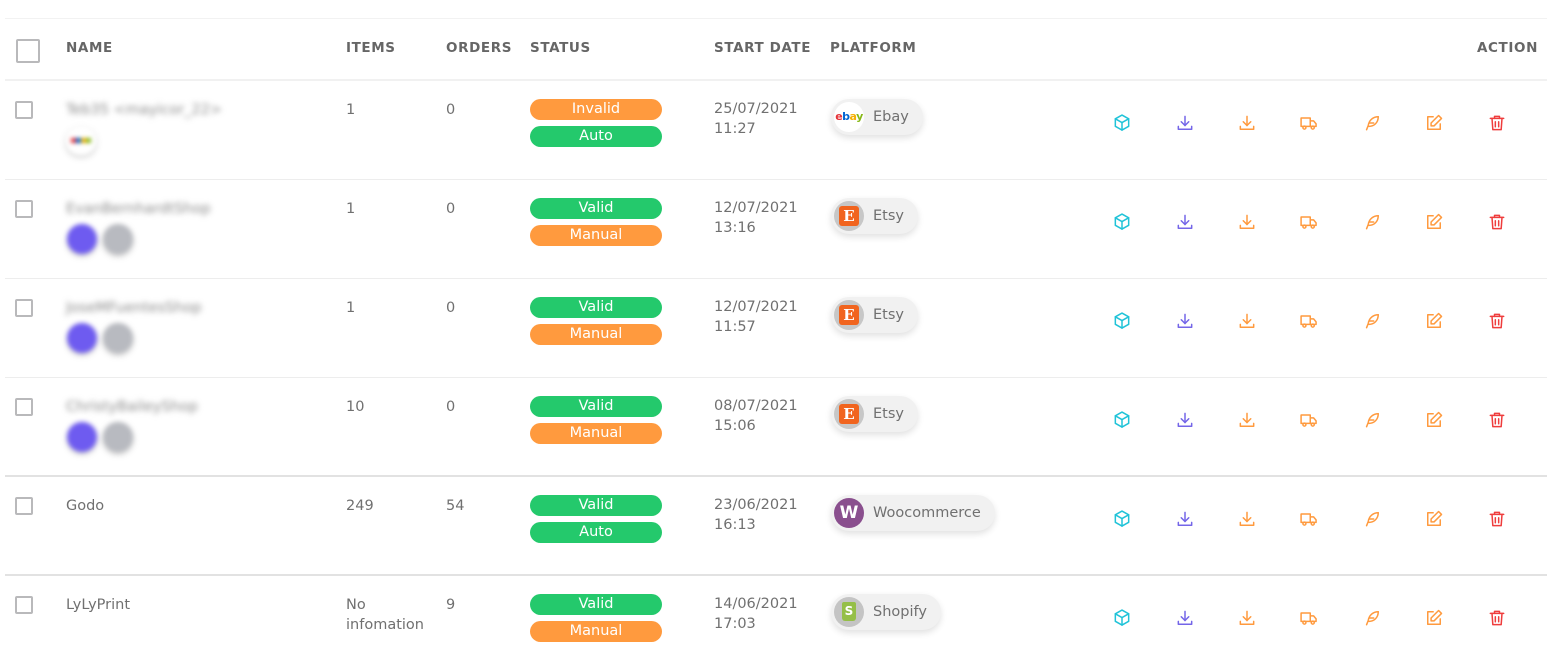 The image size is (1547, 661). What do you see at coordinates (756, 604) in the screenshot?
I see `date-text: 14/06/2021` at bounding box center [756, 604].